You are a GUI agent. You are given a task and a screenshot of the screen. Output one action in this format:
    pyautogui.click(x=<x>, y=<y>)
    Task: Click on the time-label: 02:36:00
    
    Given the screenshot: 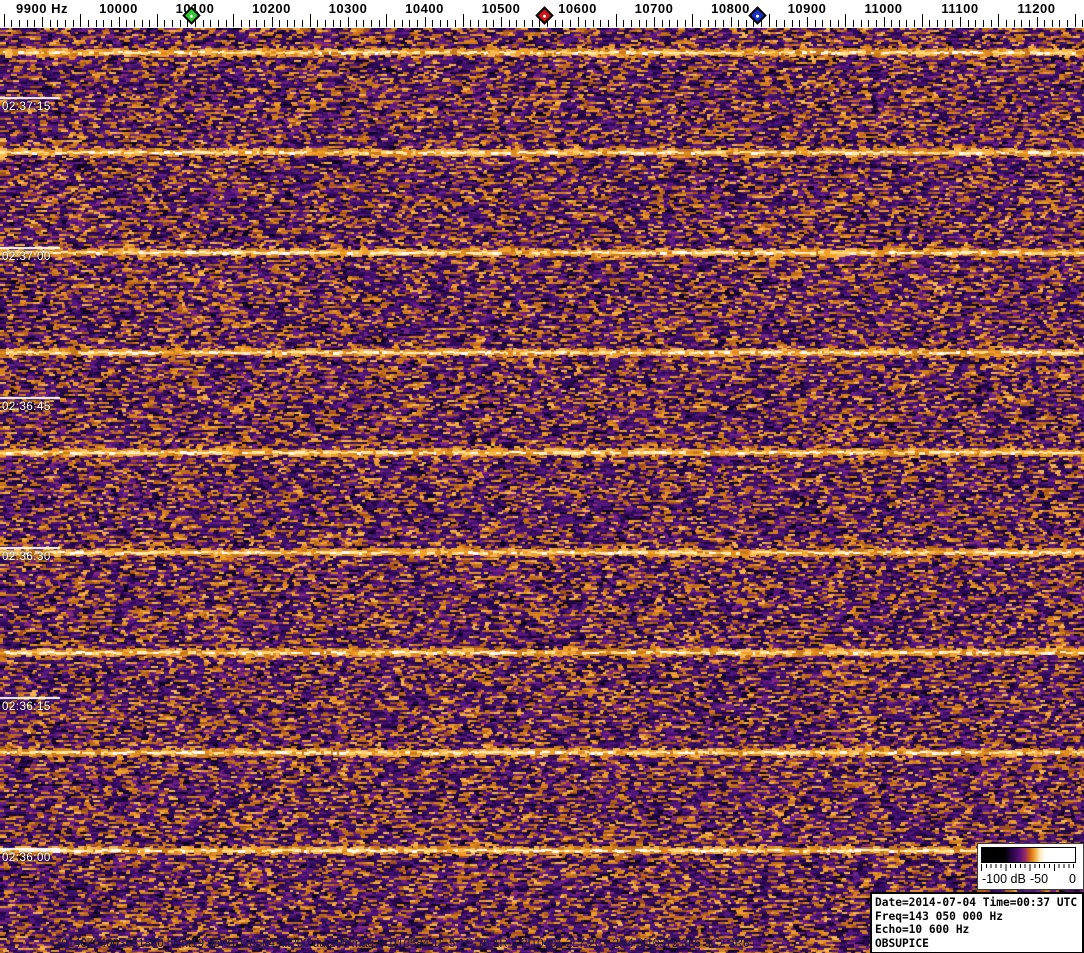 What is the action you would take?
    pyautogui.click(x=26, y=858)
    